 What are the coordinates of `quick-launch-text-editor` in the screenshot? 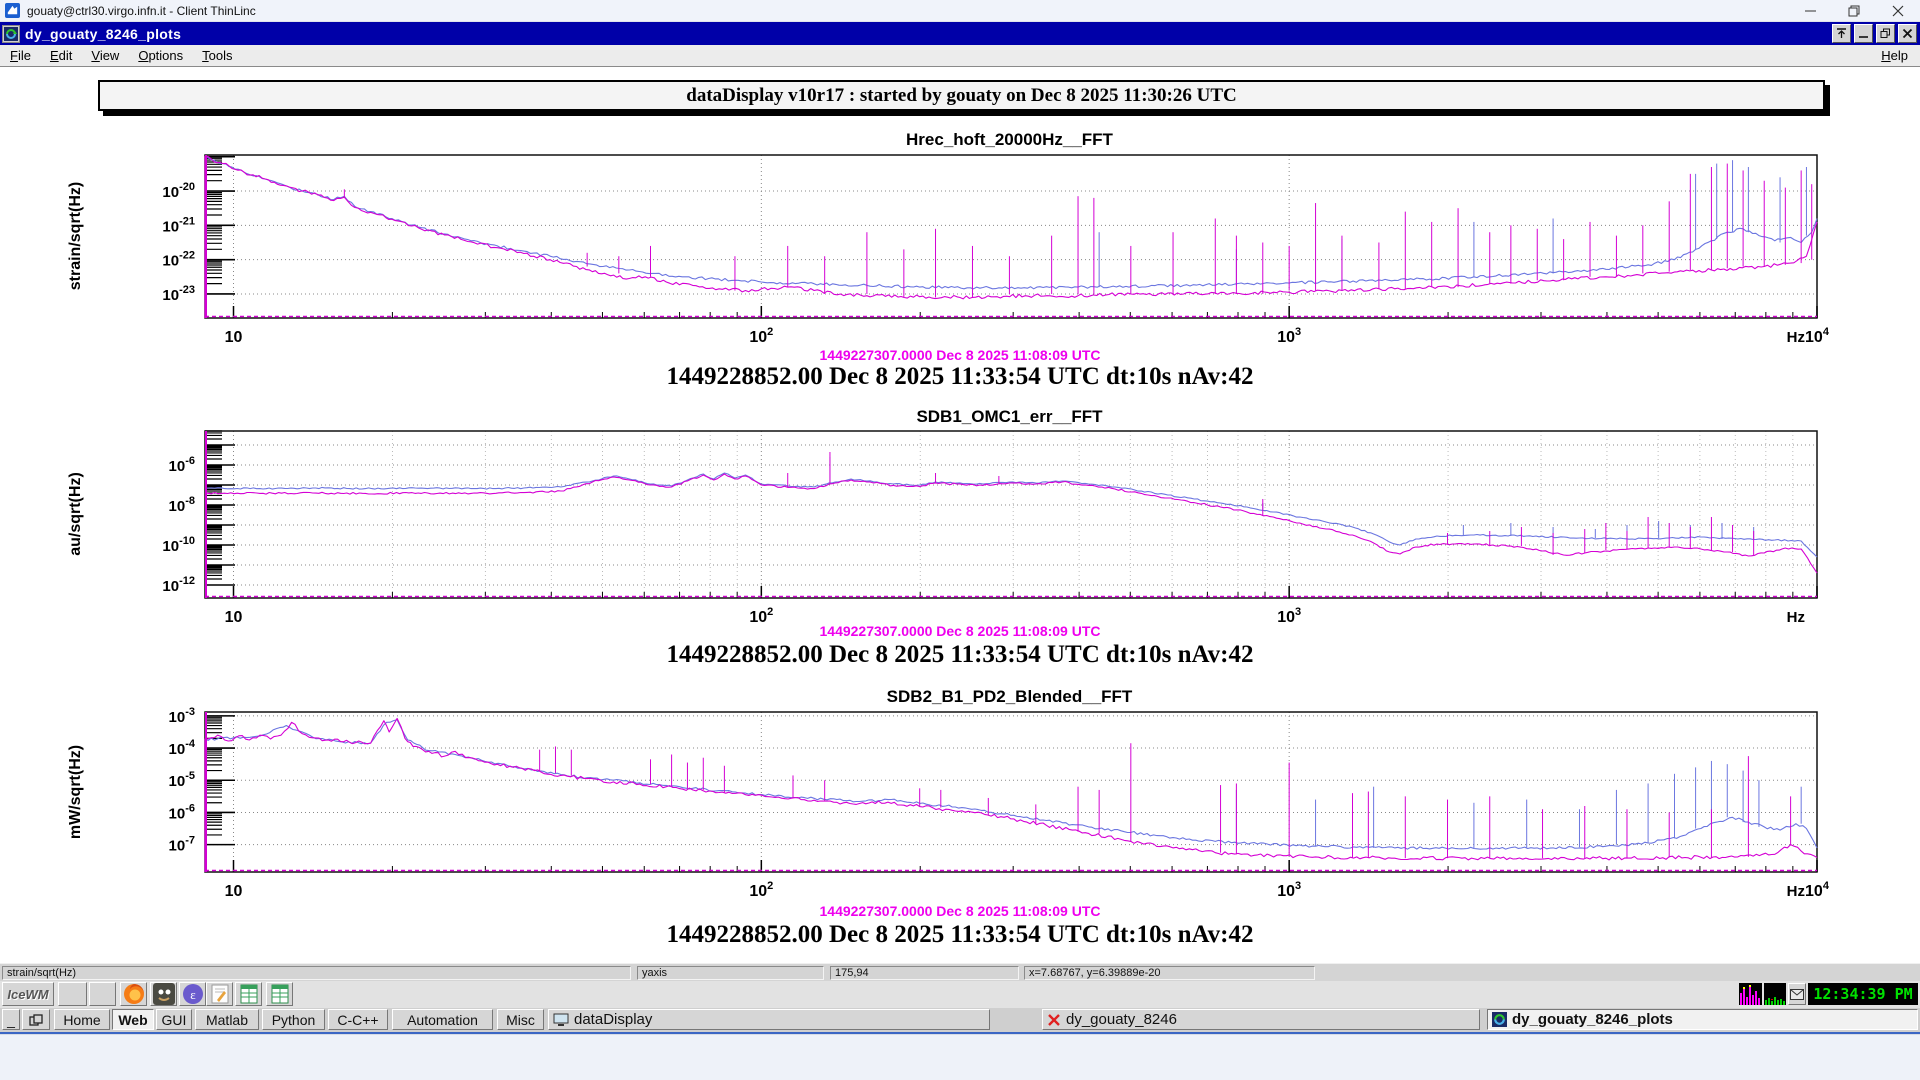 It's located at (219, 994).